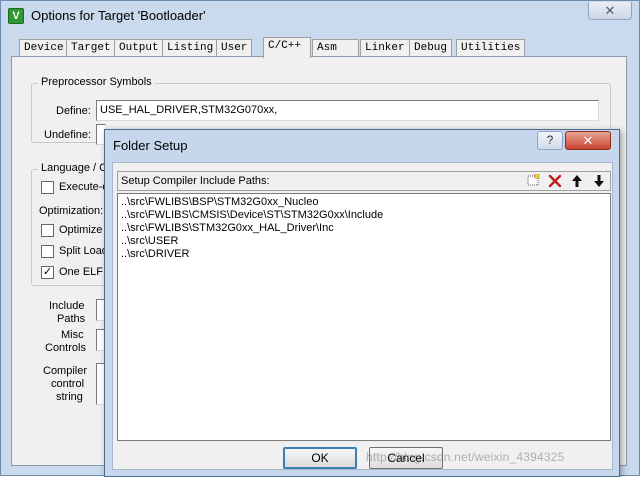 The height and width of the screenshot is (477, 640). Describe the element at coordinates (219, 202) in the screenshot. I see `list-item: ..\src\FWLIBS\BSP\STM32G0xx_Nucleo` at that location.